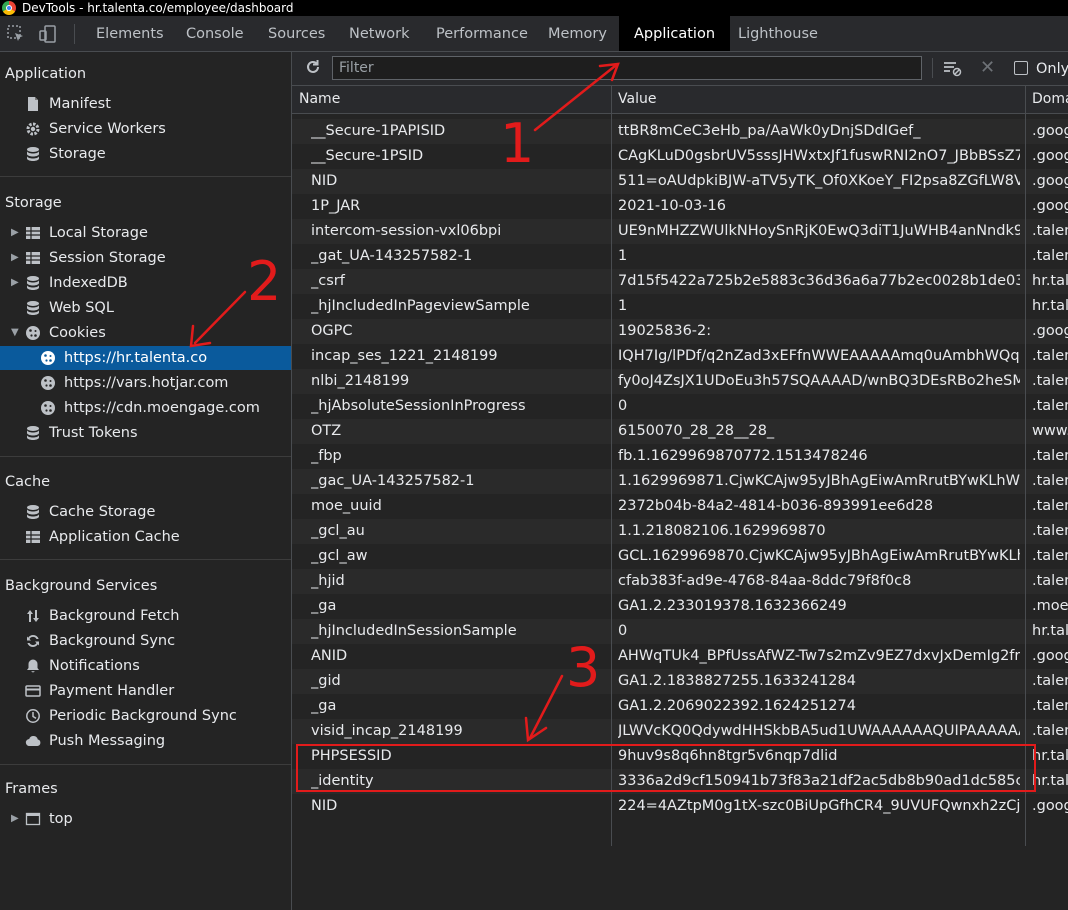  I want to click on sidebar-item-cookie-vars-hotjar: https://vars.hotjar.com, so click(145, 383).